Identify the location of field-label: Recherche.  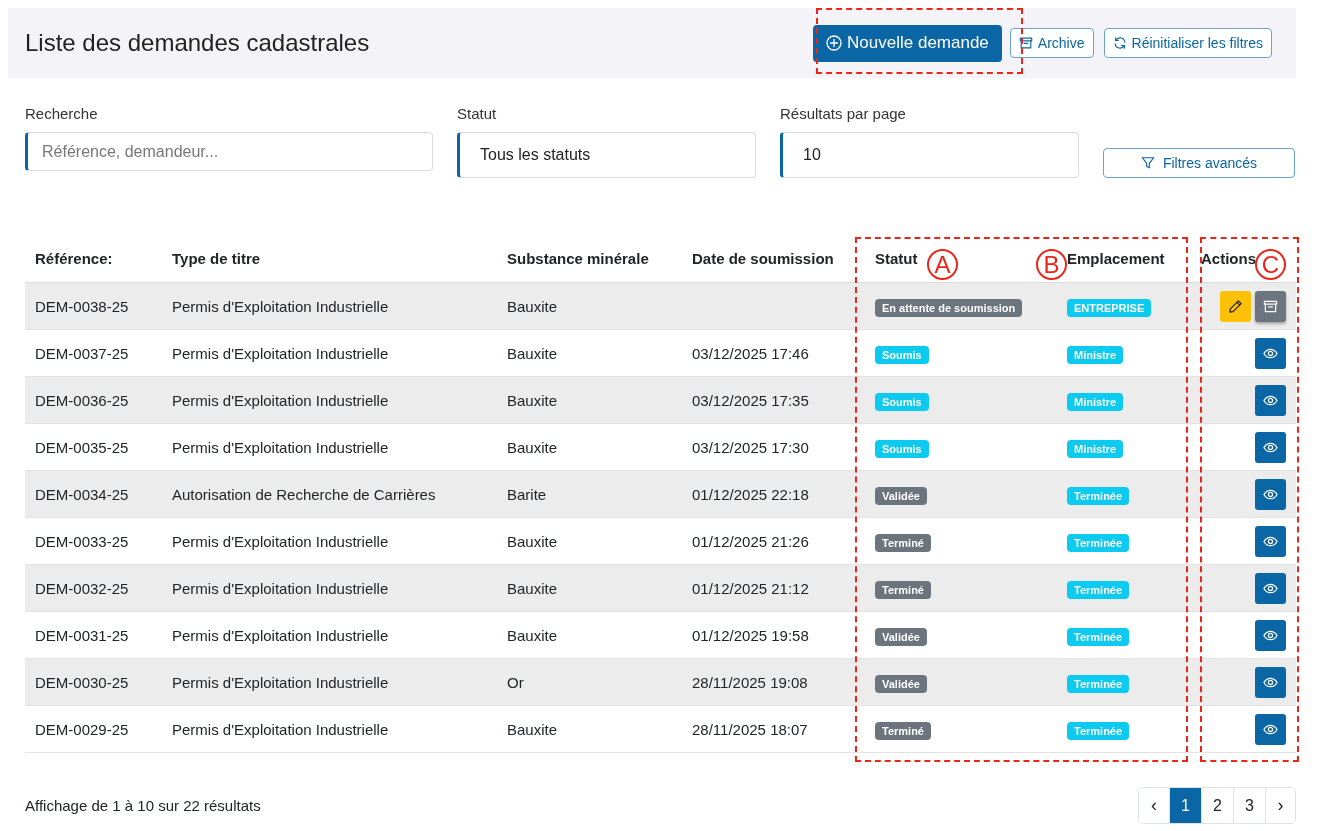
(62, 113).